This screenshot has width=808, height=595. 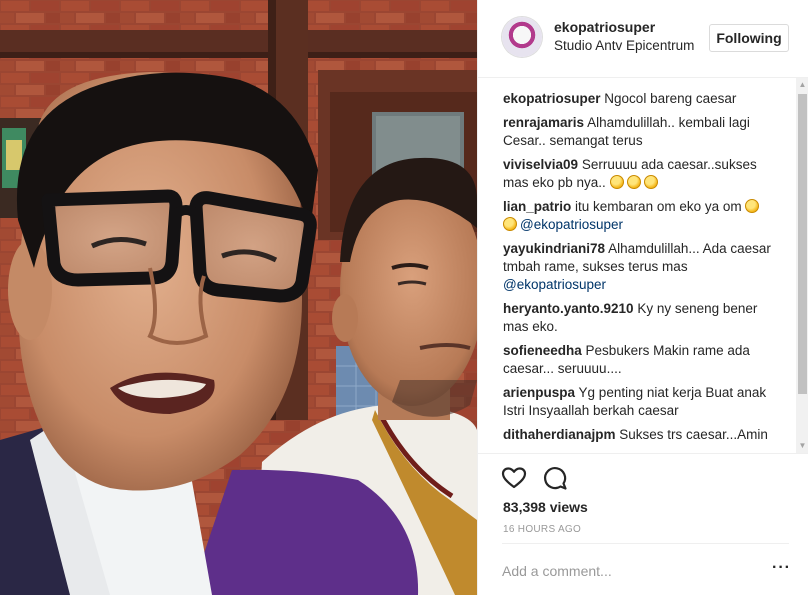 I want to click on comment-icon, so click(x=555, y=478).